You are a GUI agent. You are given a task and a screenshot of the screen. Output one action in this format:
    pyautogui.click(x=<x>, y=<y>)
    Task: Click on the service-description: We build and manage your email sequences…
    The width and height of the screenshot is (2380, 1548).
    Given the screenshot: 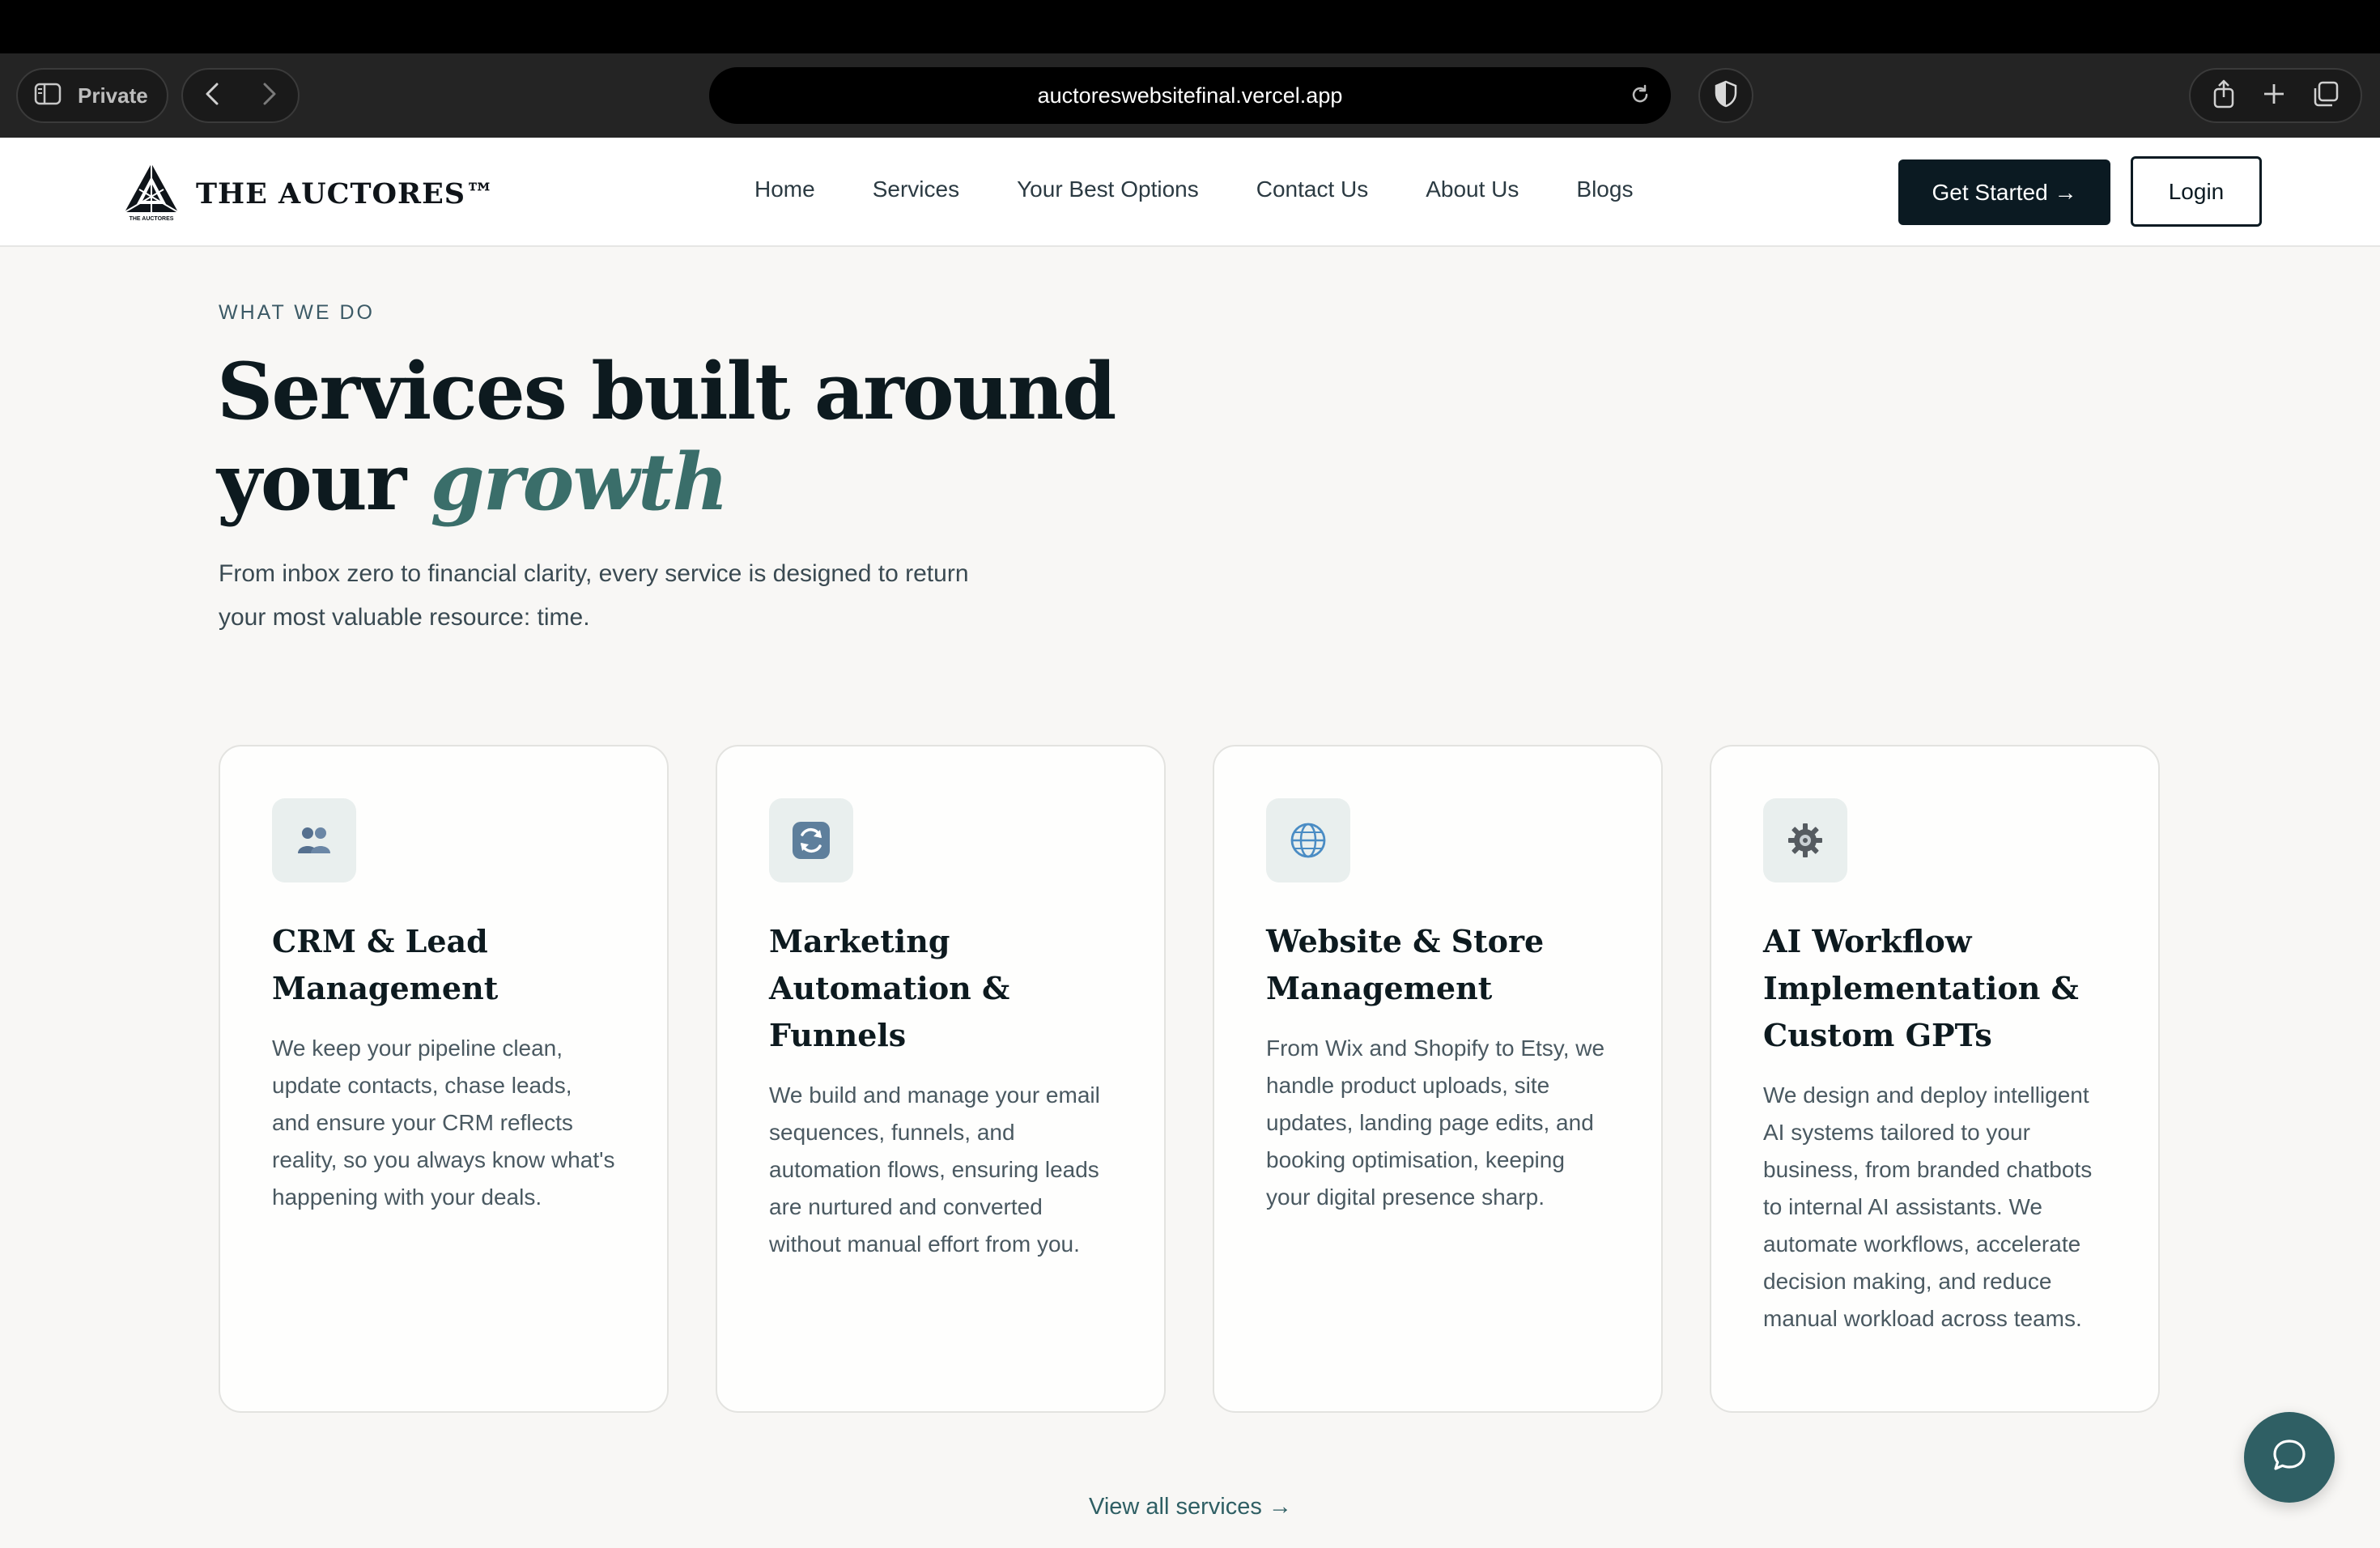 What is the action you would take?
    pyautogui.click(x=935, y=1170)
    